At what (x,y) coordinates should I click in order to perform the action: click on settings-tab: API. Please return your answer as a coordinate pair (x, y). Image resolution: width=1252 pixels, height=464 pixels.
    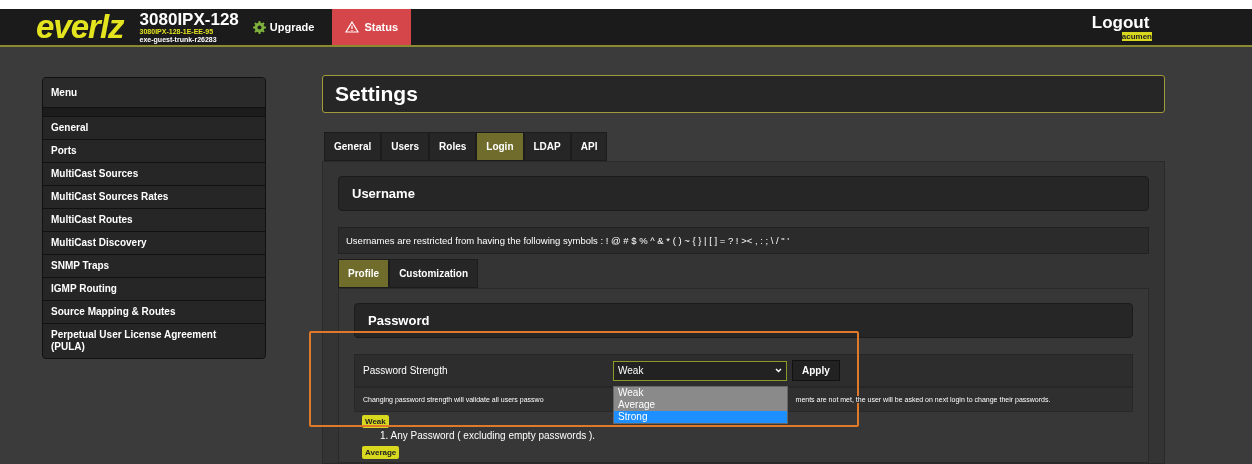
    Looking at the image, I should click on (589, 146).